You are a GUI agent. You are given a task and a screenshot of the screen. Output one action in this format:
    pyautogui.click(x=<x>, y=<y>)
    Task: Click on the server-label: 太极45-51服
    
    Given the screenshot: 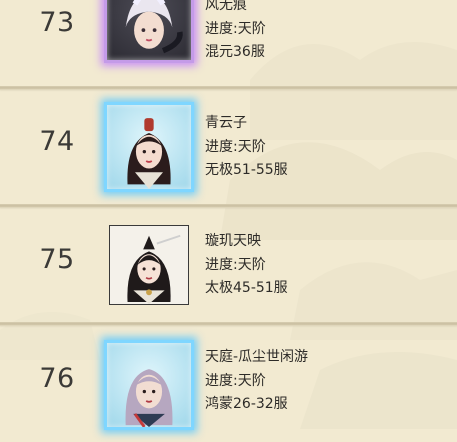 What is the action you would take?
    pyautogui.click(x=246, y=288)
    